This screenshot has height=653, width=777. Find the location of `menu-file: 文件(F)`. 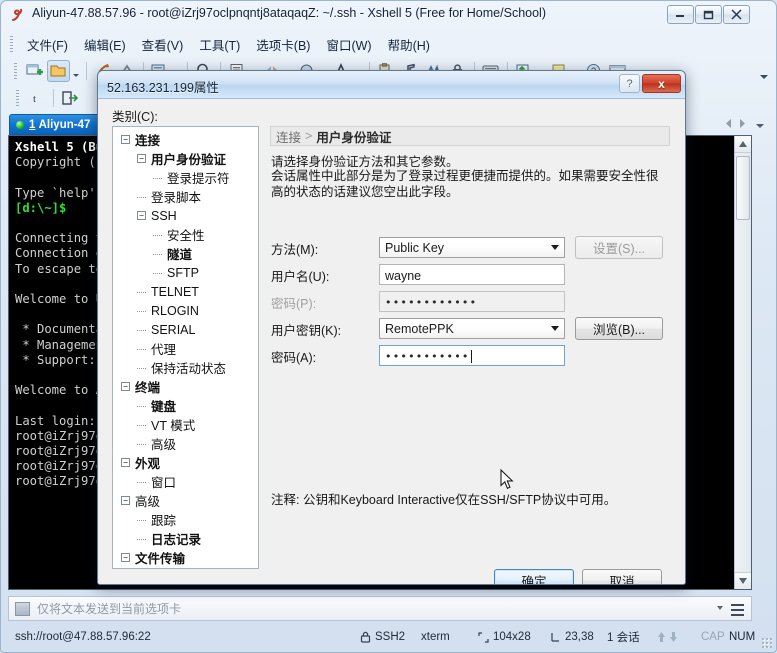

menu-file: 文件(F) is located at coordinates (47, 44).